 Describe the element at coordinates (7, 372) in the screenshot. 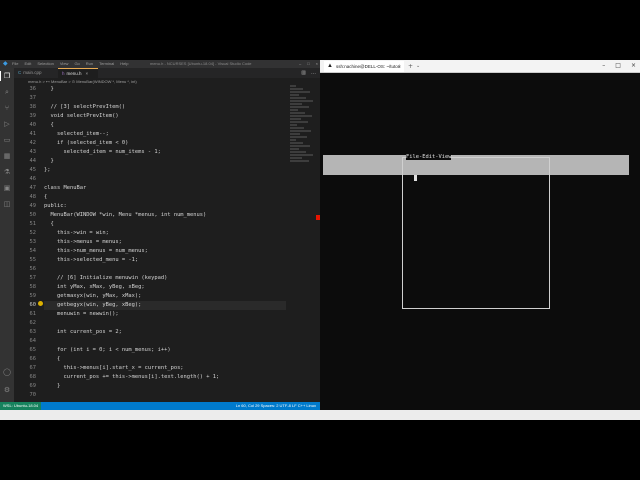

I see `account-icon: ◯` at that location.